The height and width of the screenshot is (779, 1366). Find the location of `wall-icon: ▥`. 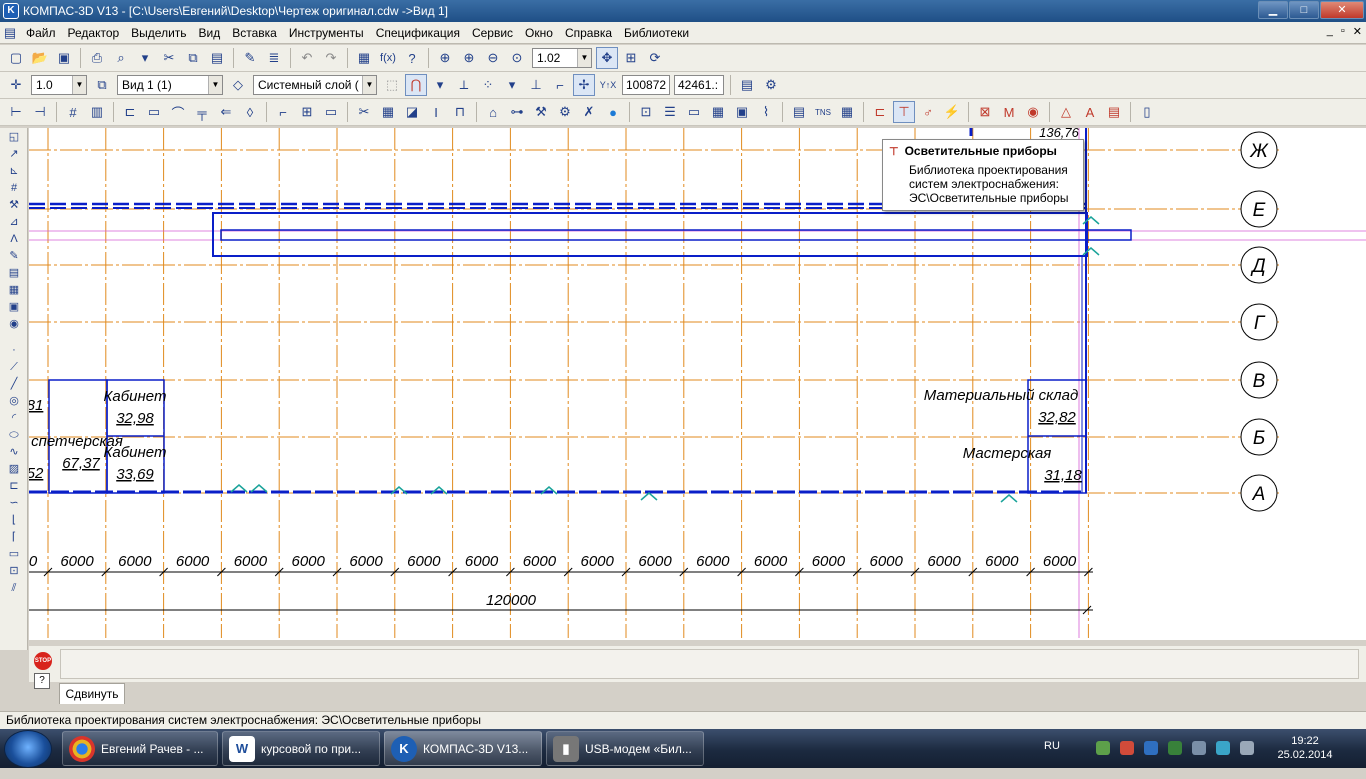

wall-icon: ▥ is located at coordinates (97, 112).